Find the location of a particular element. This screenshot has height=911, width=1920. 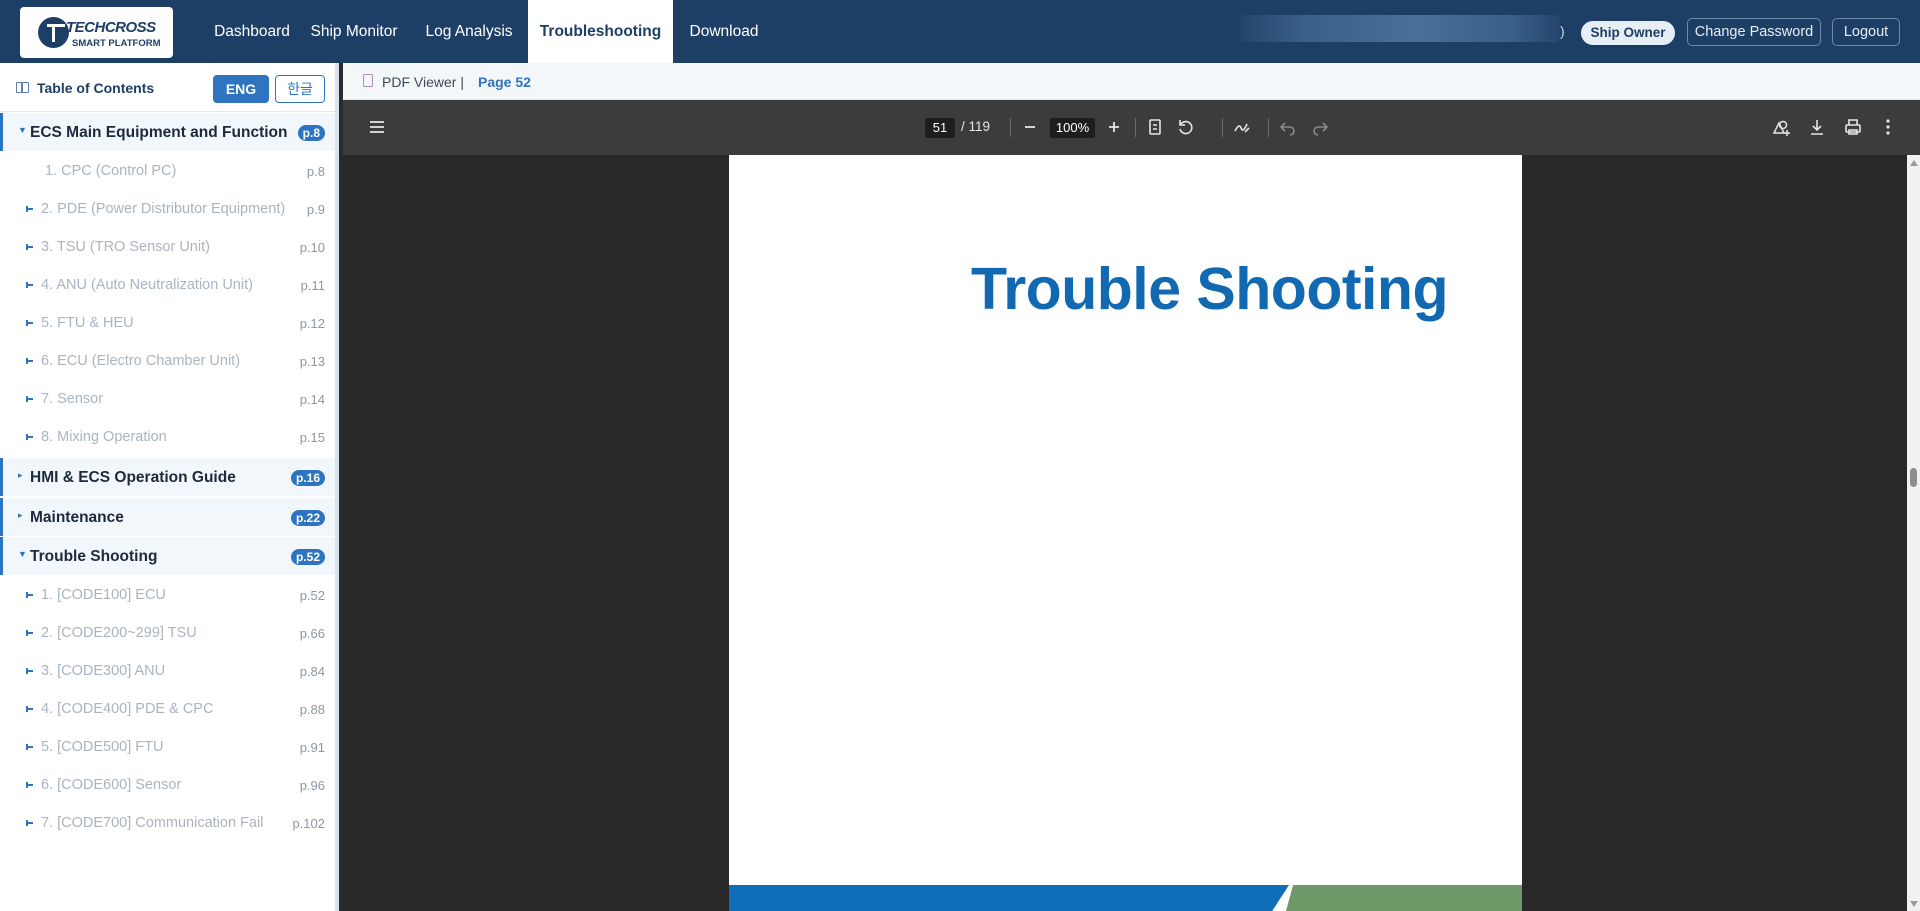

blurred-user-info is located at coordinates (1400, 28).